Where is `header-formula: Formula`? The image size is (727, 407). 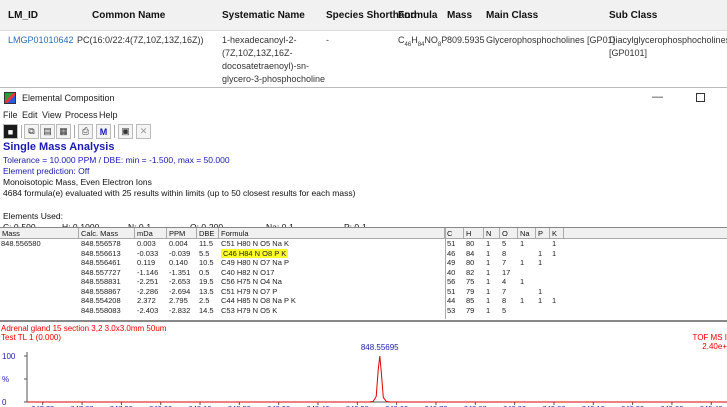 header-formula: Formula is located at coordinates (418, 15).